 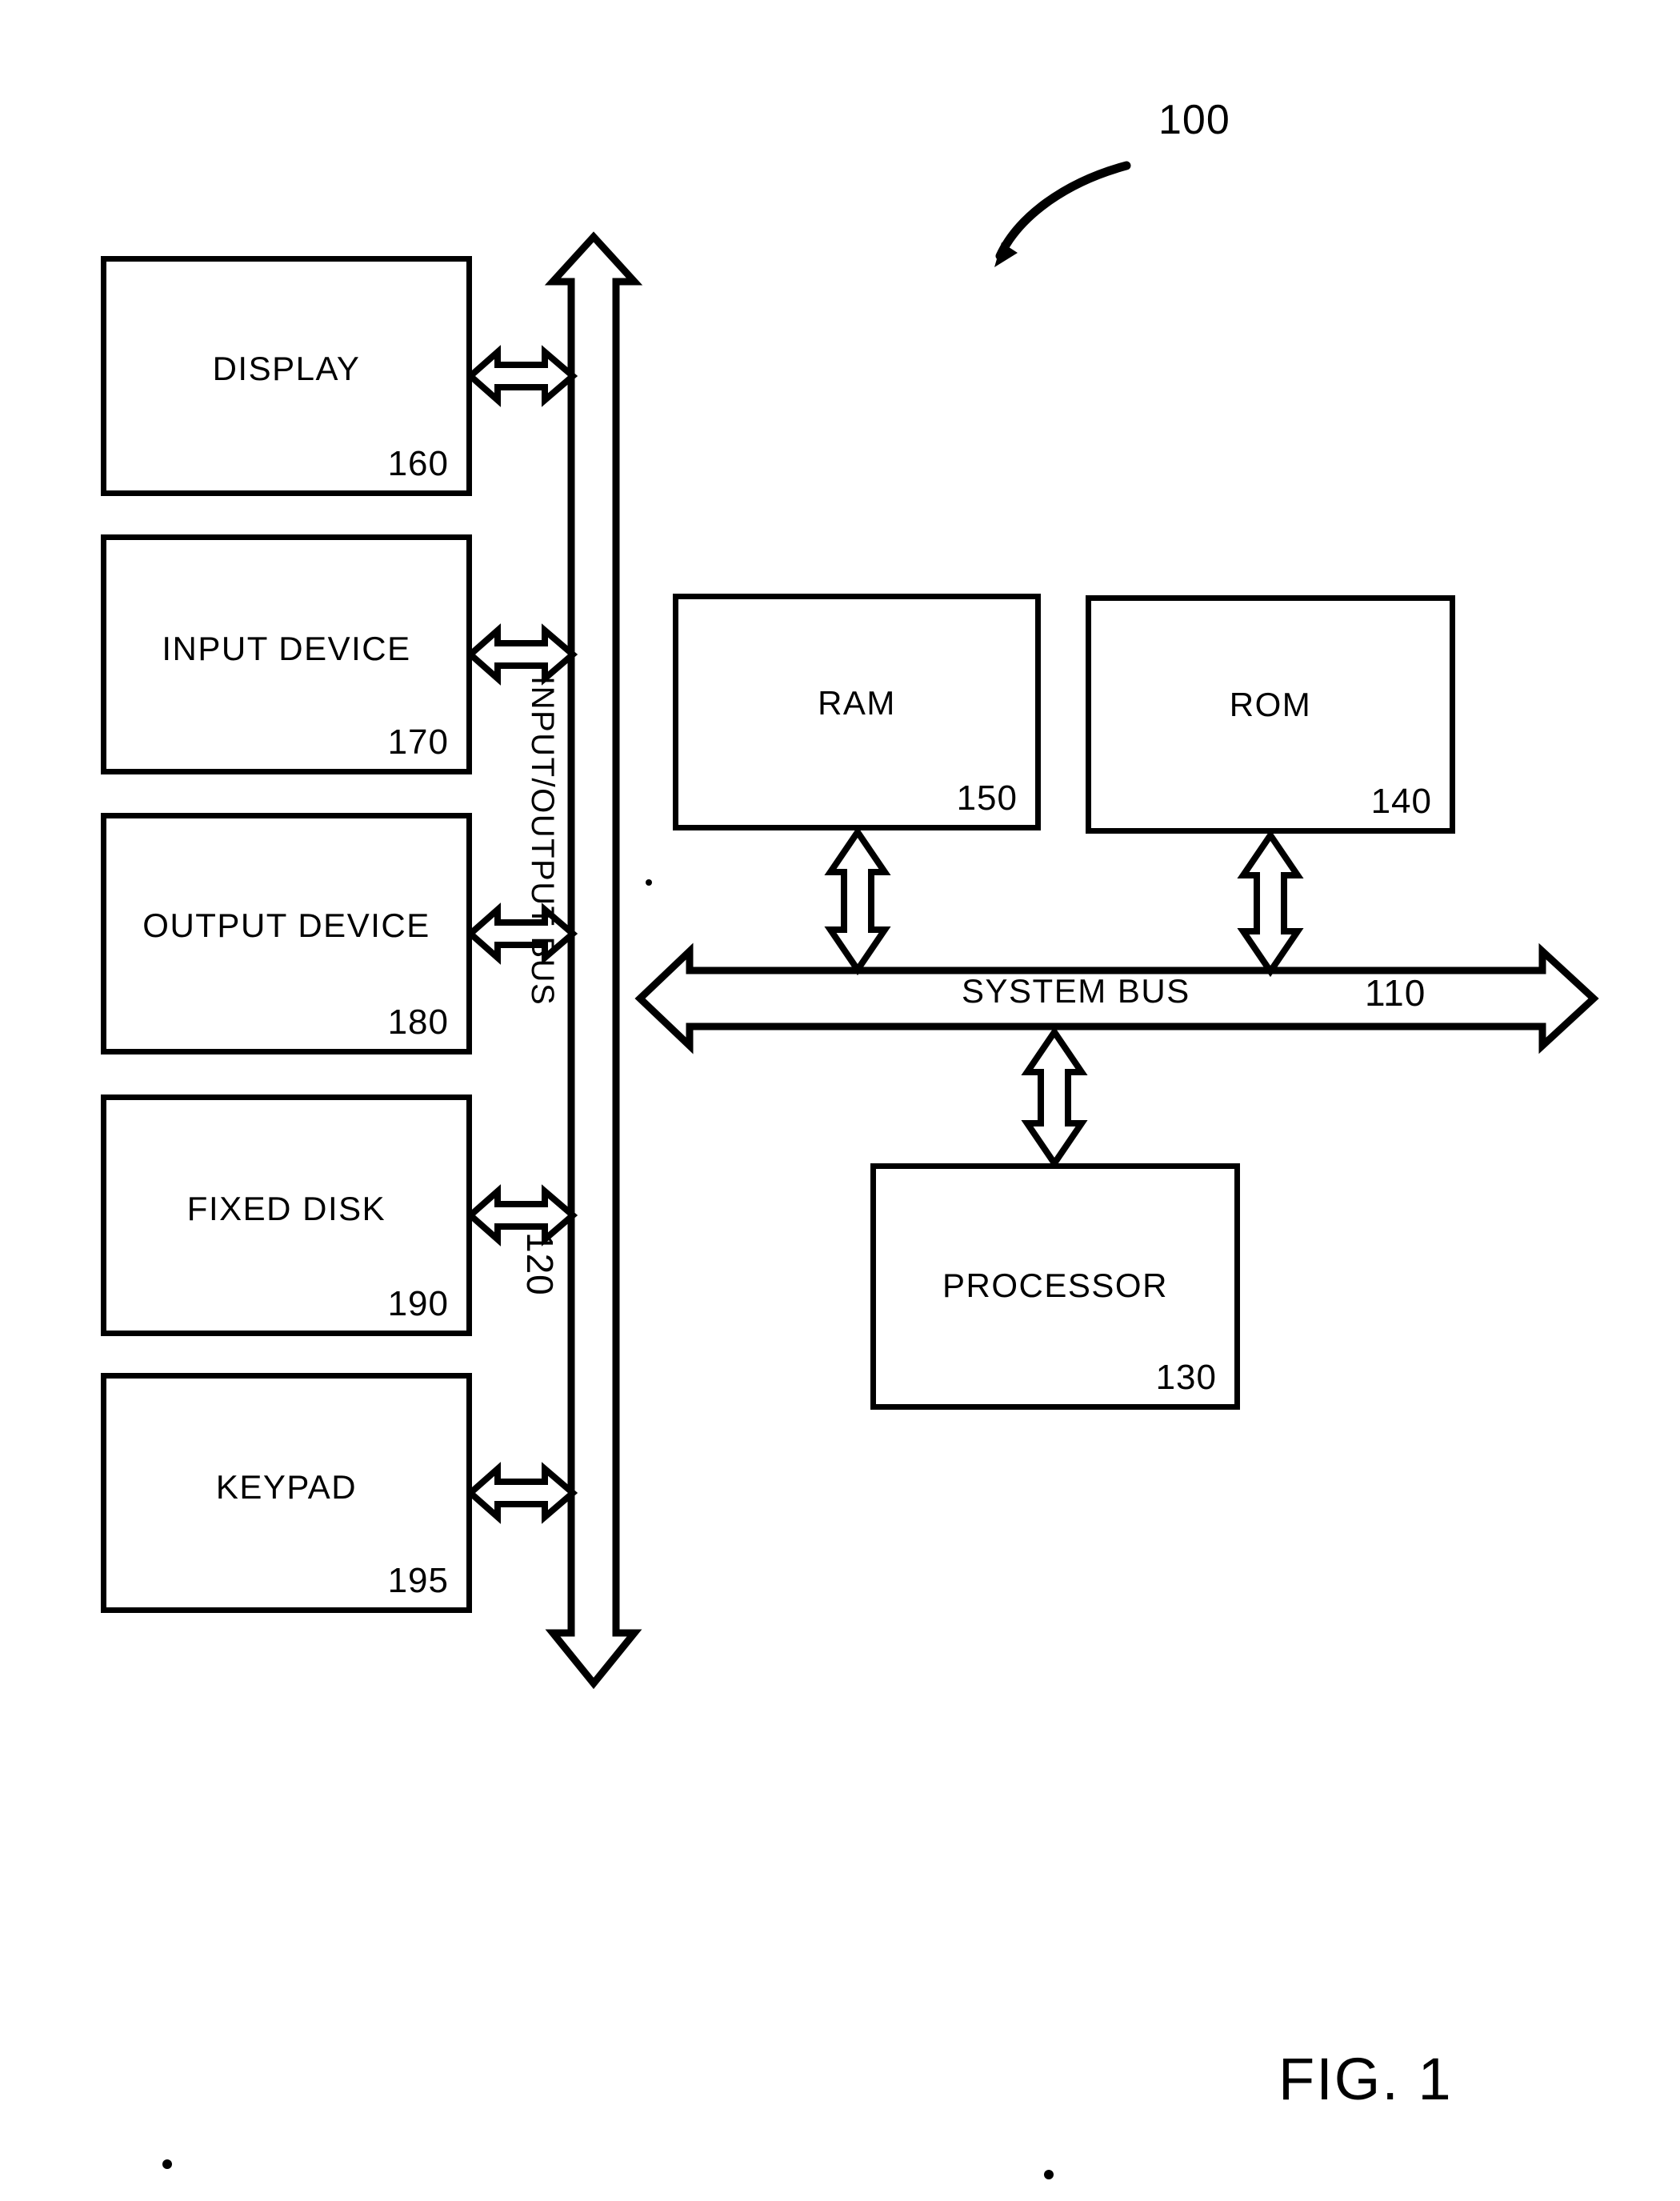 I want to click on connector-system-bus-to-processor, so click(x=1054, y=1098).